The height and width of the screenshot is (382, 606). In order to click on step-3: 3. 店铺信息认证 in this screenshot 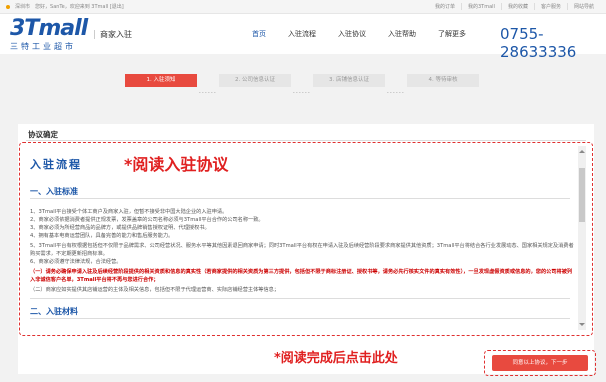, I will do `click(349, 80)`.